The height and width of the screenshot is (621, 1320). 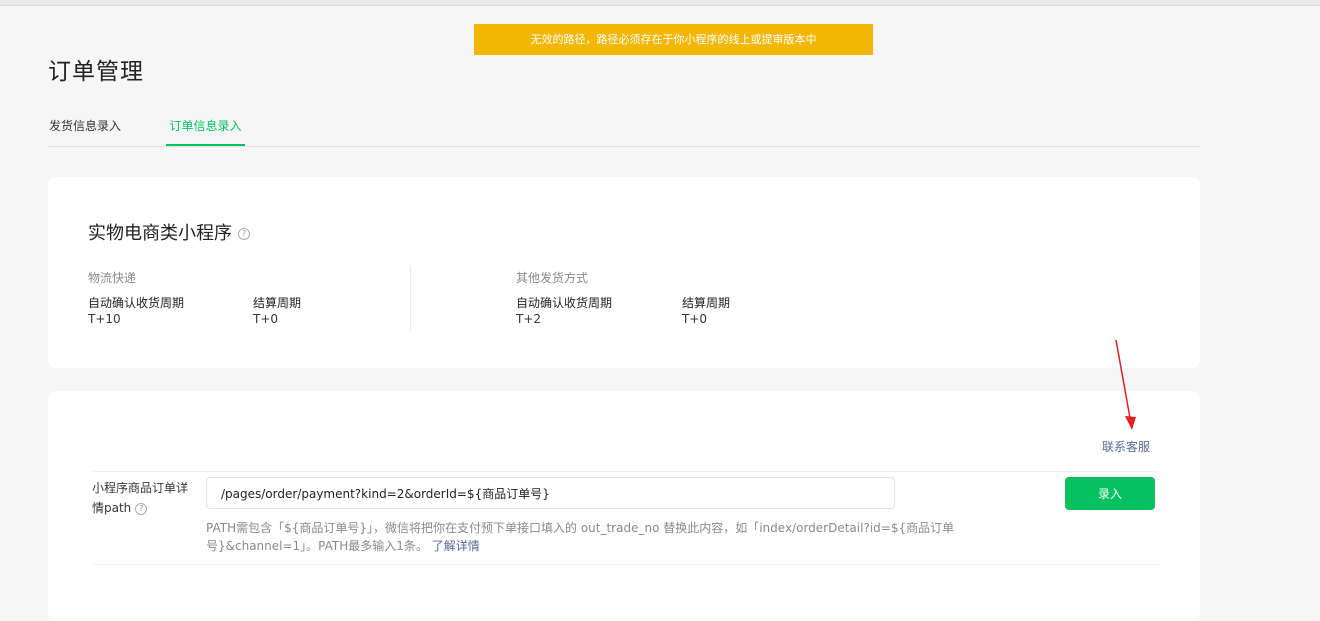 I want to click on settle-cycle-other: 结算周期 T+0, so click(x=706, y=311).